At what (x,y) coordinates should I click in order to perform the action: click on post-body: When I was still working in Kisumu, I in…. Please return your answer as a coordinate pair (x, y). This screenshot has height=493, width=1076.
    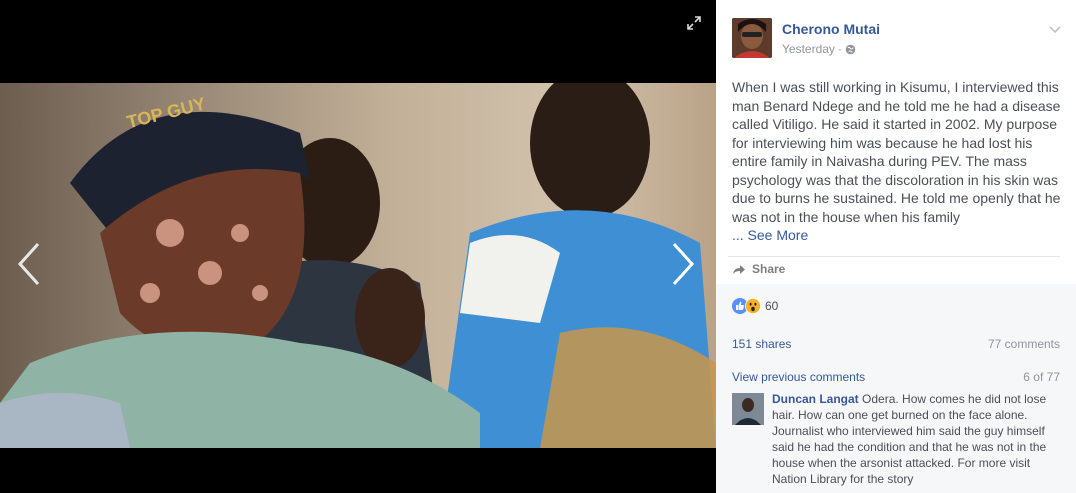
    Looking at the image, I should click on (896, 152).